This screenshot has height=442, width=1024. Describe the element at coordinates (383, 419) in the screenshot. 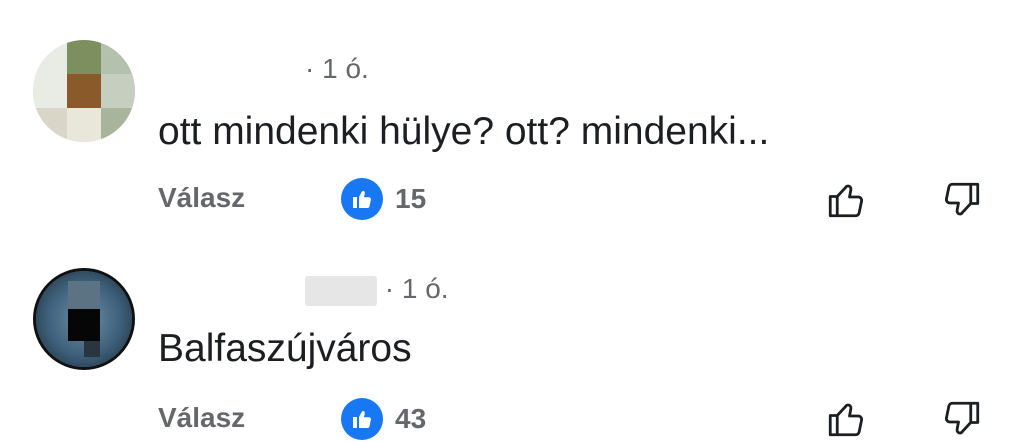

I see `reaction-summary: 43` at that location.